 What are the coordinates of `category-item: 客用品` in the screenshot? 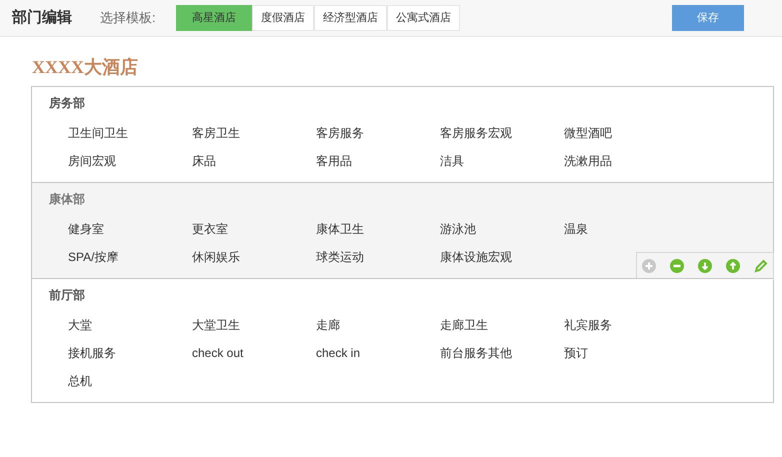 It's located at (334, 161).